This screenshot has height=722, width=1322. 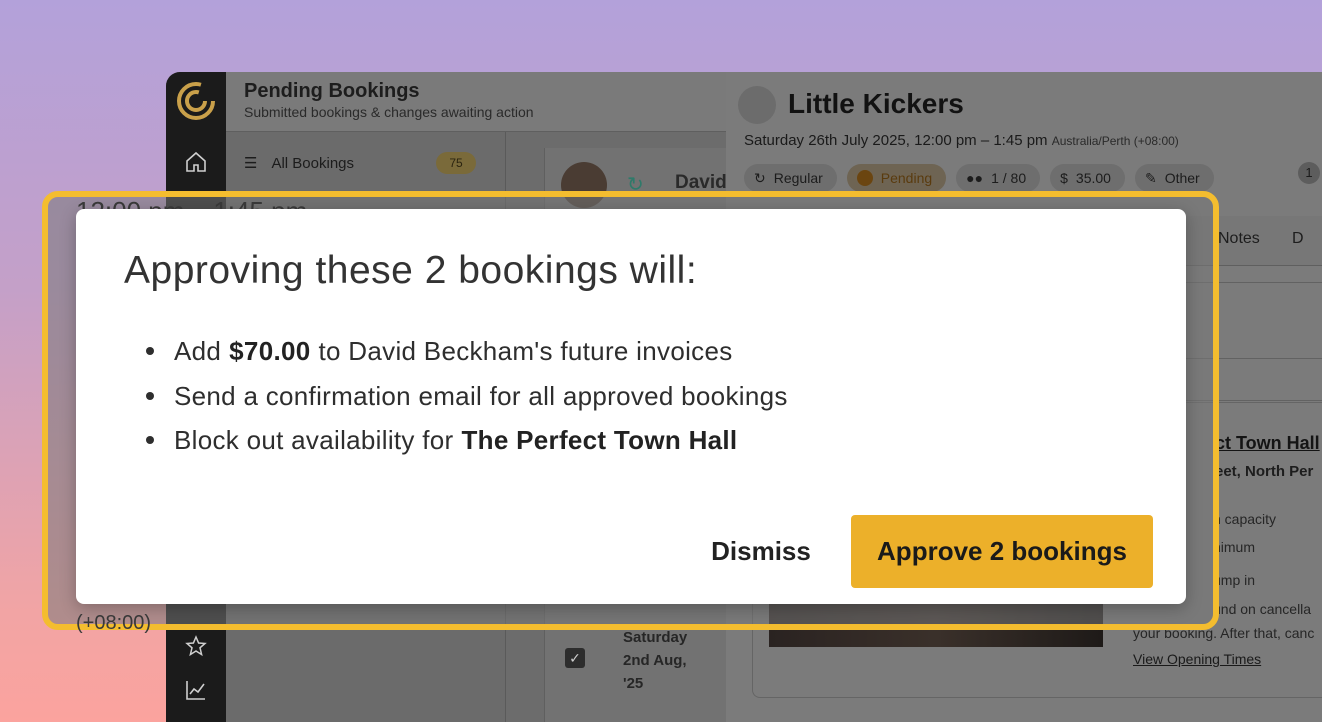 I want to click on venue-info-line: ump in, so click(x=1234, y=580).